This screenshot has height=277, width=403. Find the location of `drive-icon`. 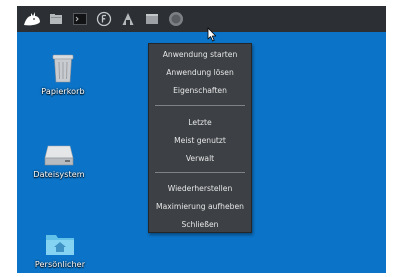

drive-icon is located at coordinates (59, 155).